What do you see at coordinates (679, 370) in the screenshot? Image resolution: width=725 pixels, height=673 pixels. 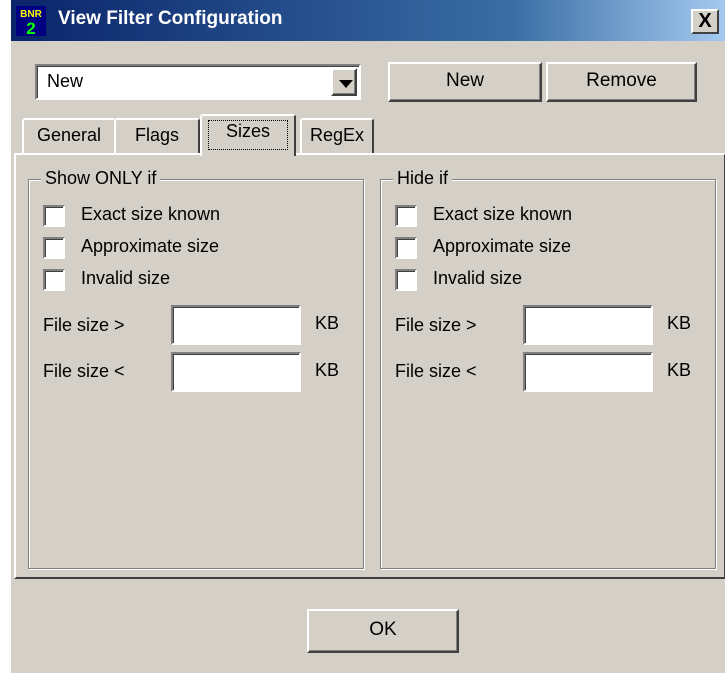 I see `hide-size-less-unit: KB` at bounding box center [679, 370].